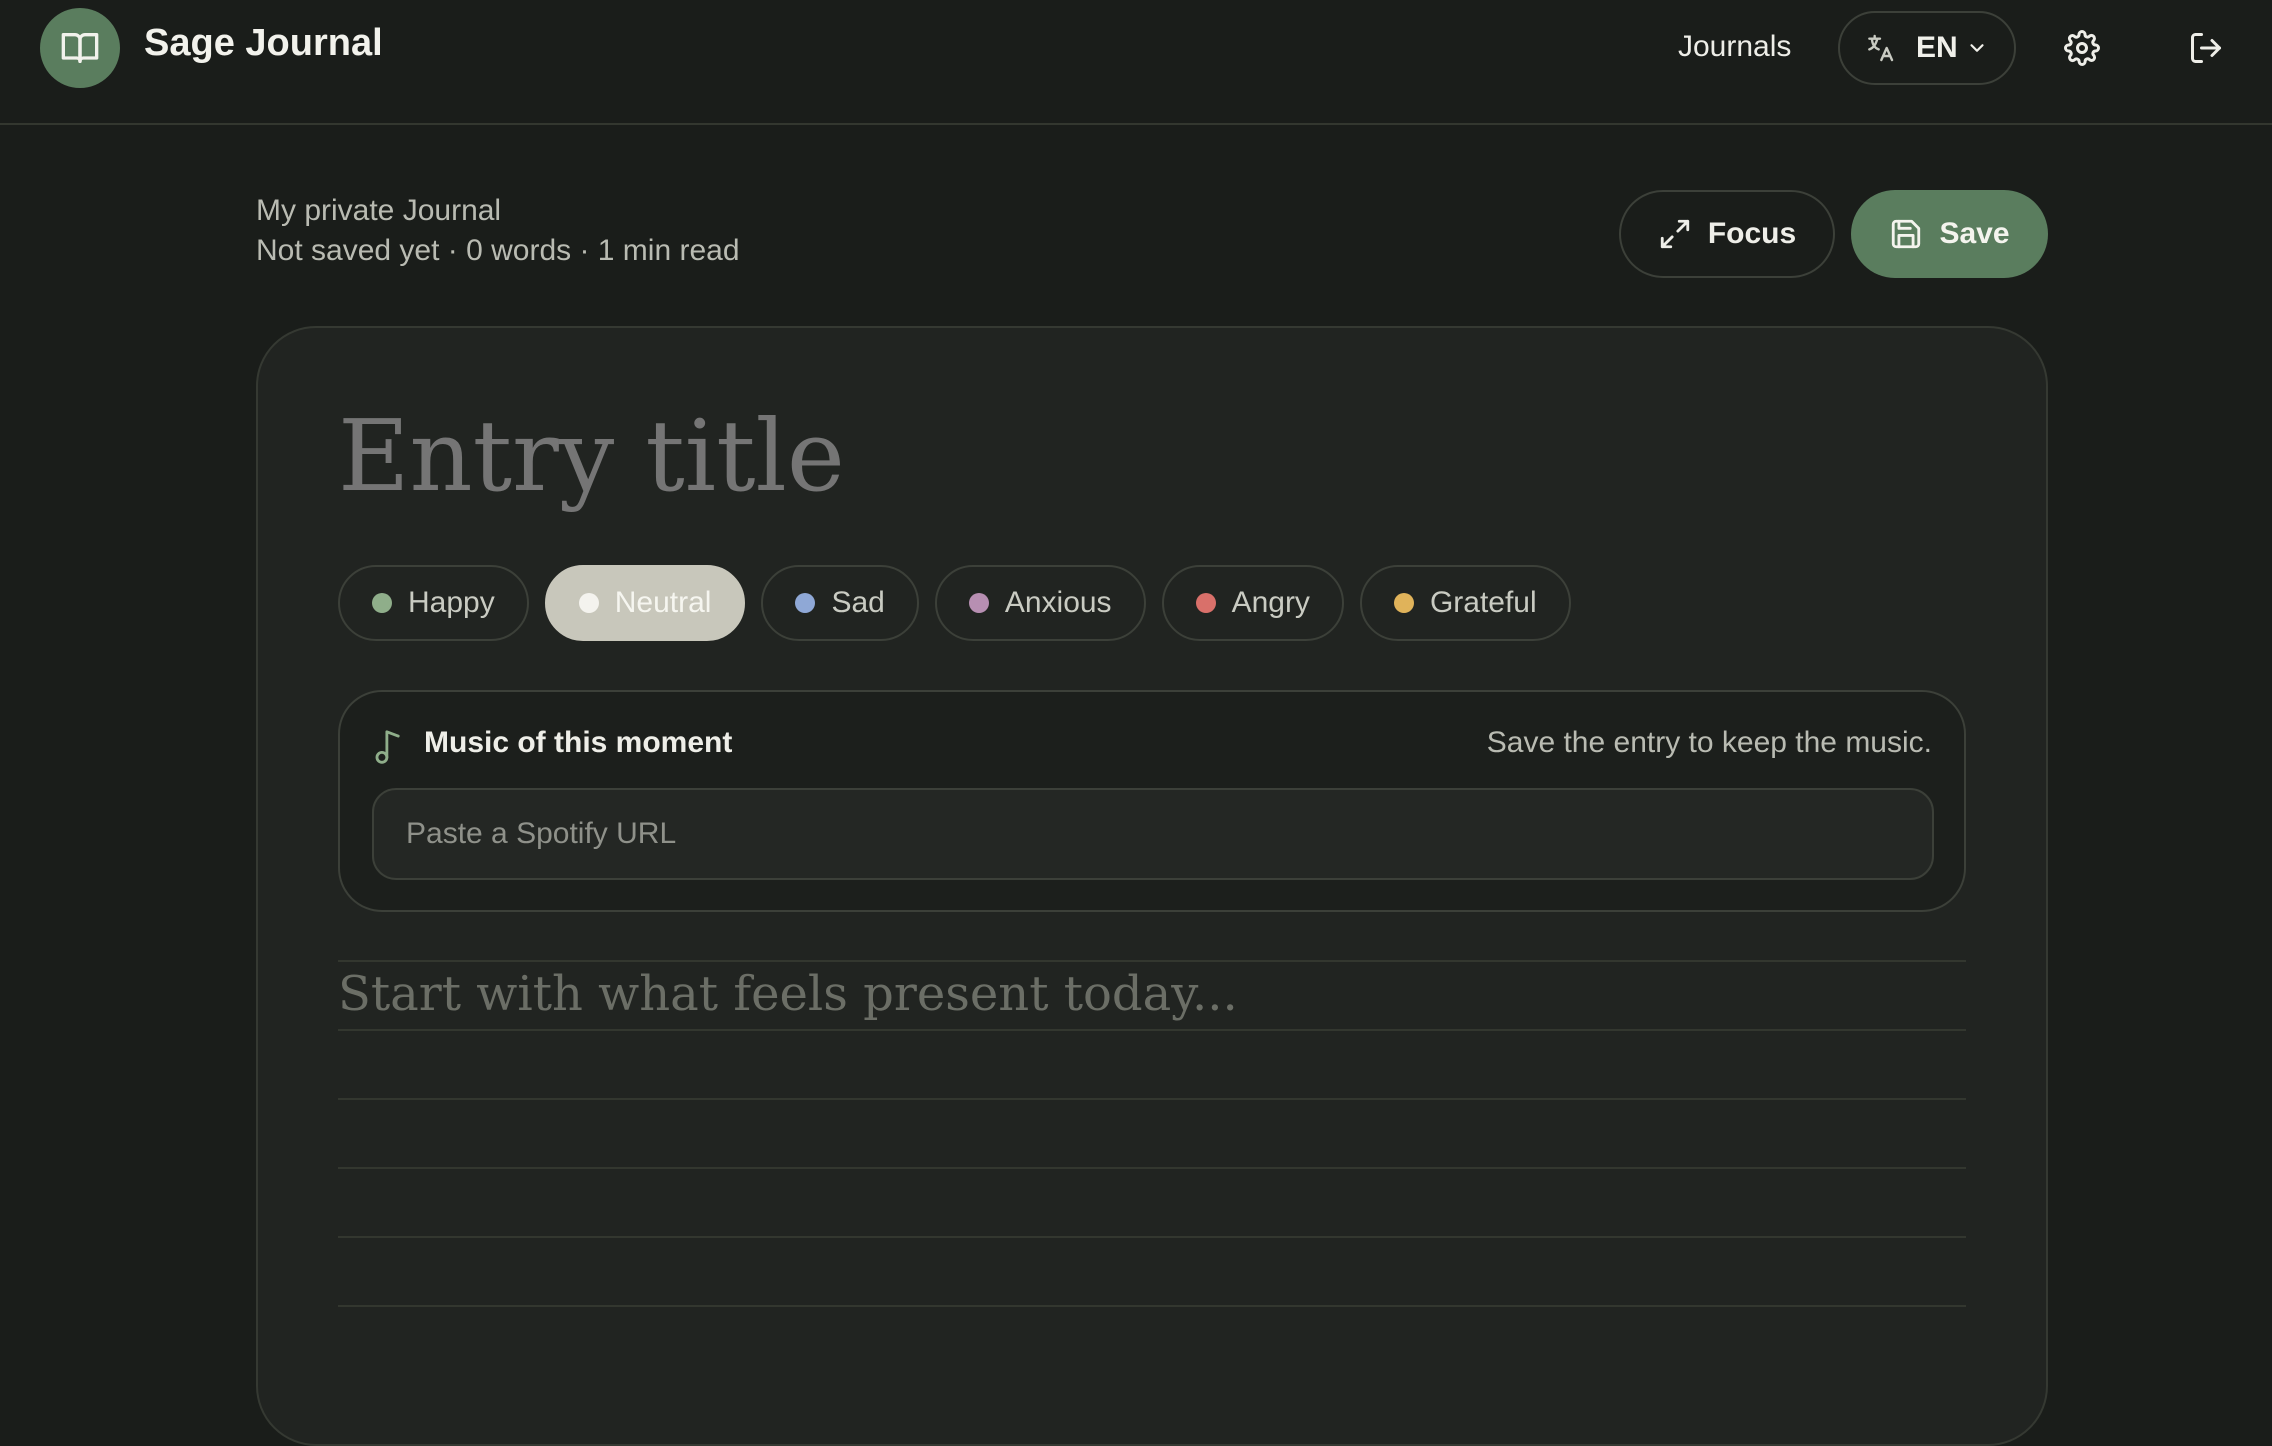  Describe the element at coordinates (1974, 233) in the screenshot. I see `save-button-label: Save` at that location.